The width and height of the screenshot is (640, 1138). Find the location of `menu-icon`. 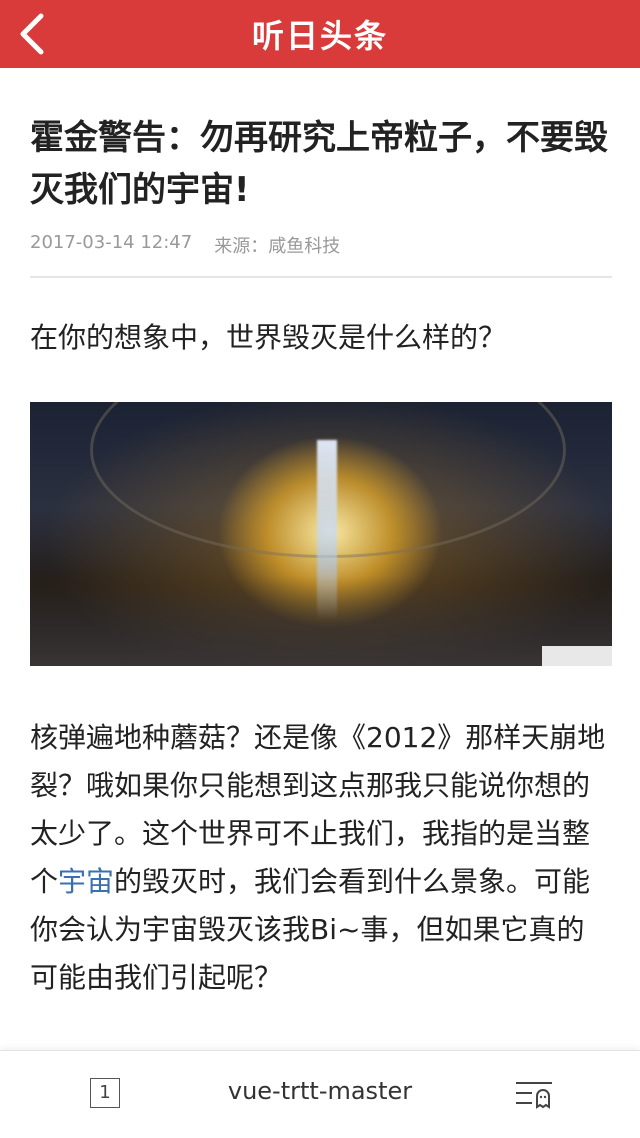

menu-icon is located at coordinates (534, 1095).